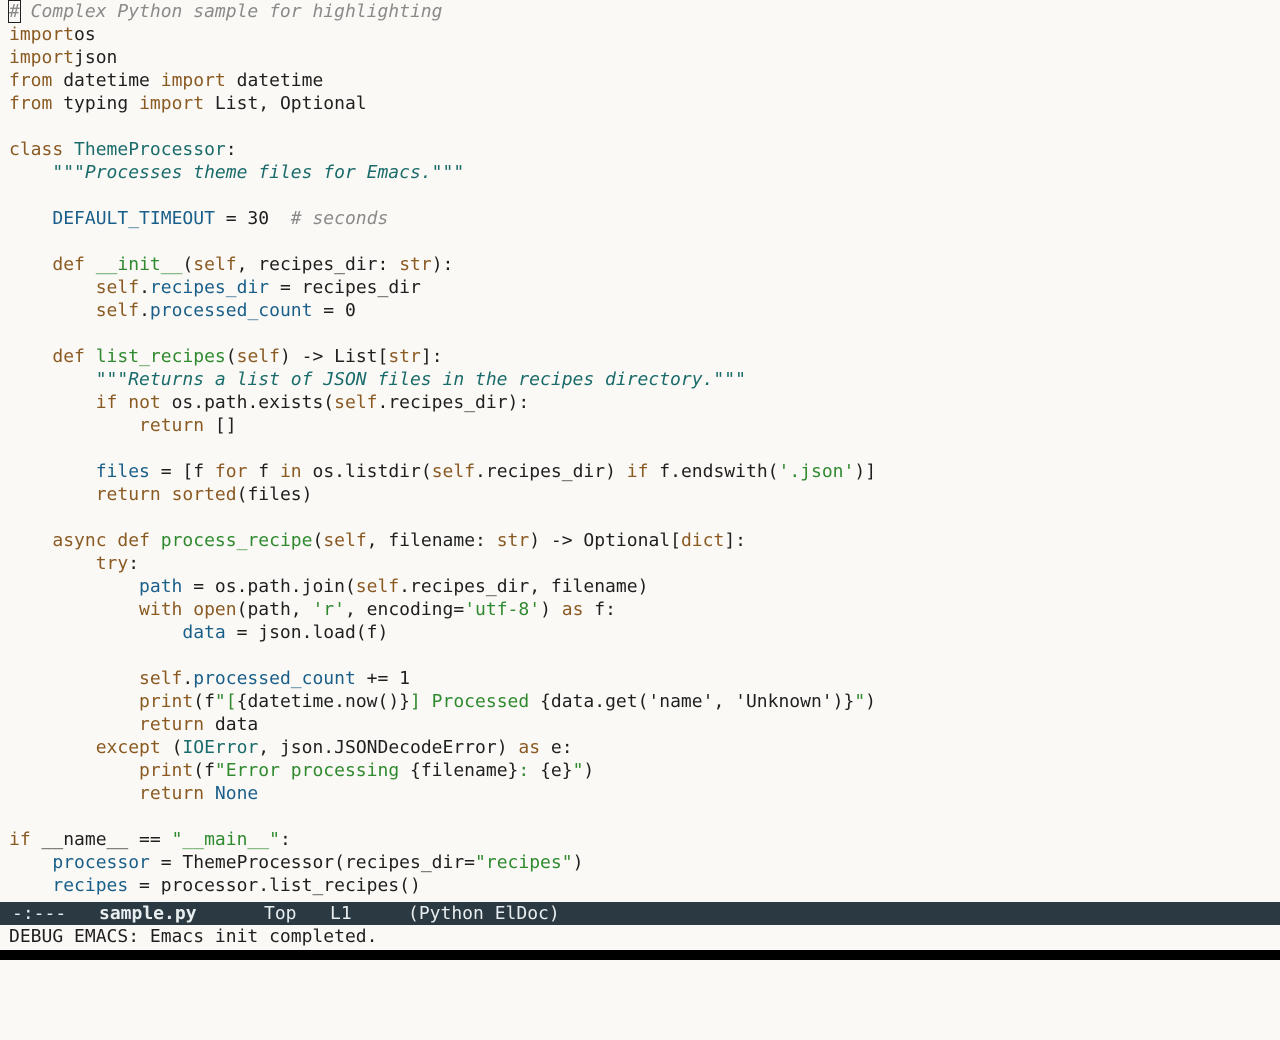 This screenshot has width=1280, height=1040. What do you see at coordinates (90, 885) in the screenshot?
I see `code-token: recipes` at bounding box center [90, 885].